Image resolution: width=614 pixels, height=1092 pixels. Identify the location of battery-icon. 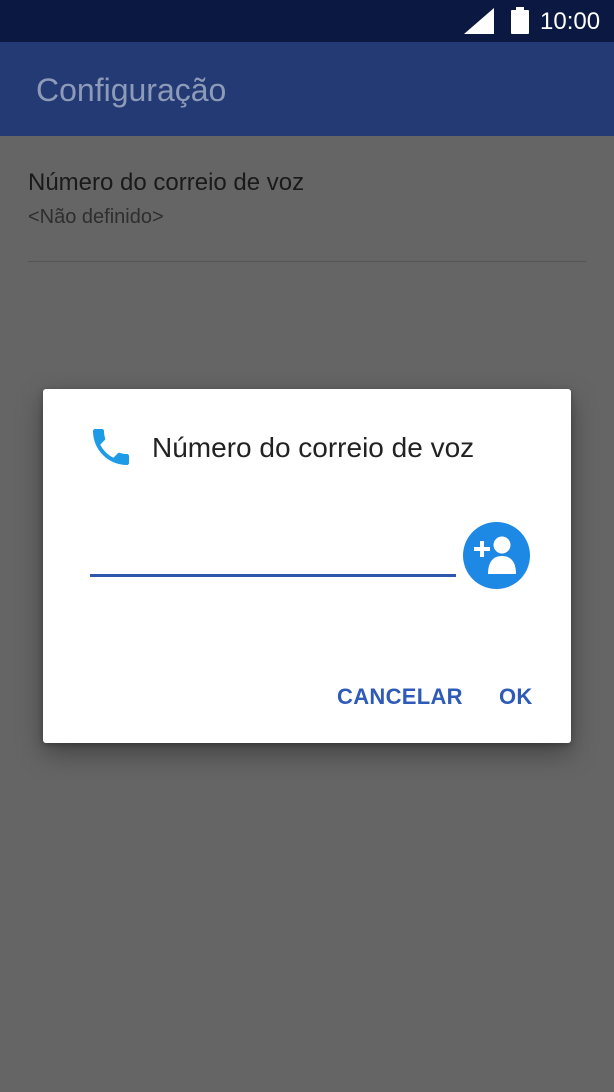
(520, 20).